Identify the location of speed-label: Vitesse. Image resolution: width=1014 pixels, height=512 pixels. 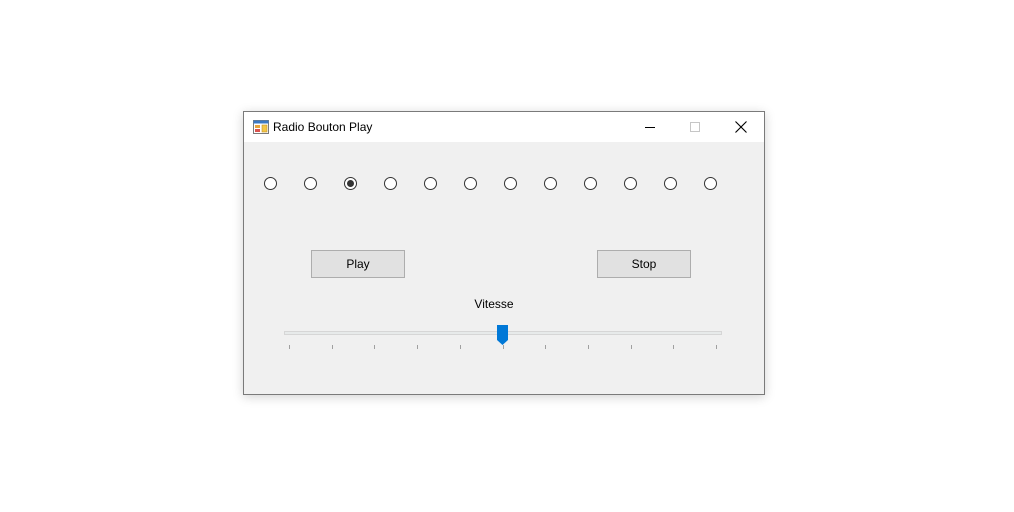
(494, 304).